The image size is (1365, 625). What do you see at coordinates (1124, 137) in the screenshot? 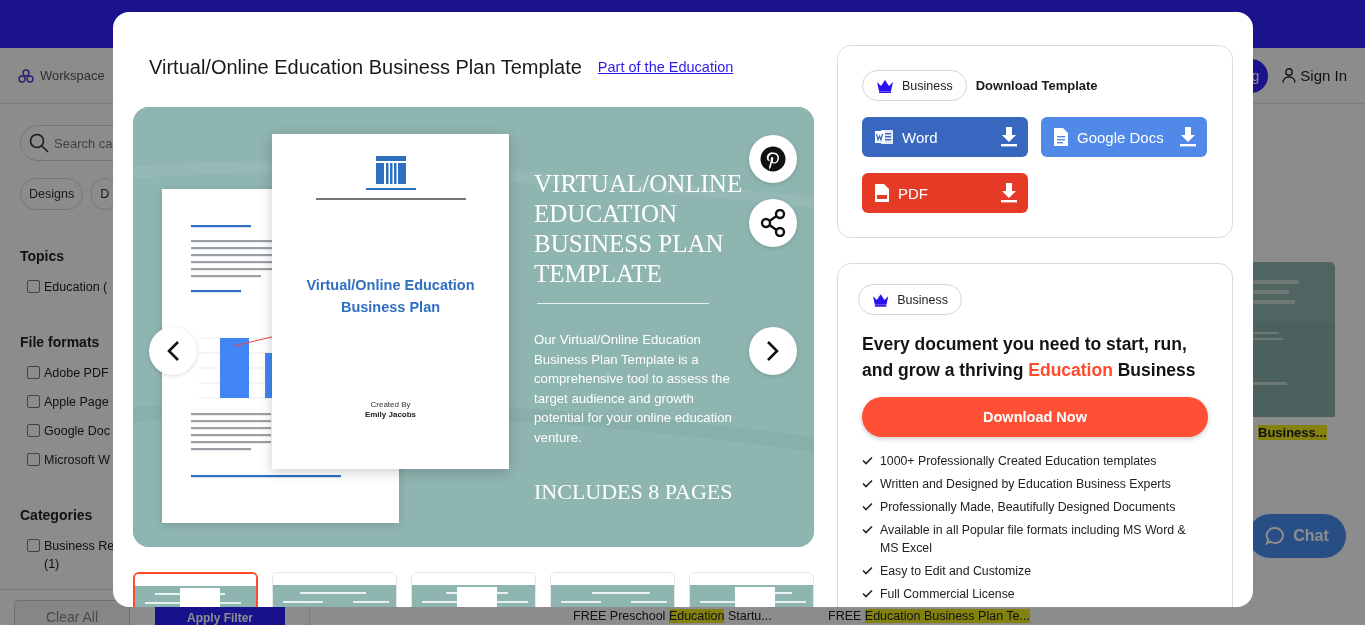
I see `download-gdocs-button: Google Docs` at bounding box center [1124, 137].